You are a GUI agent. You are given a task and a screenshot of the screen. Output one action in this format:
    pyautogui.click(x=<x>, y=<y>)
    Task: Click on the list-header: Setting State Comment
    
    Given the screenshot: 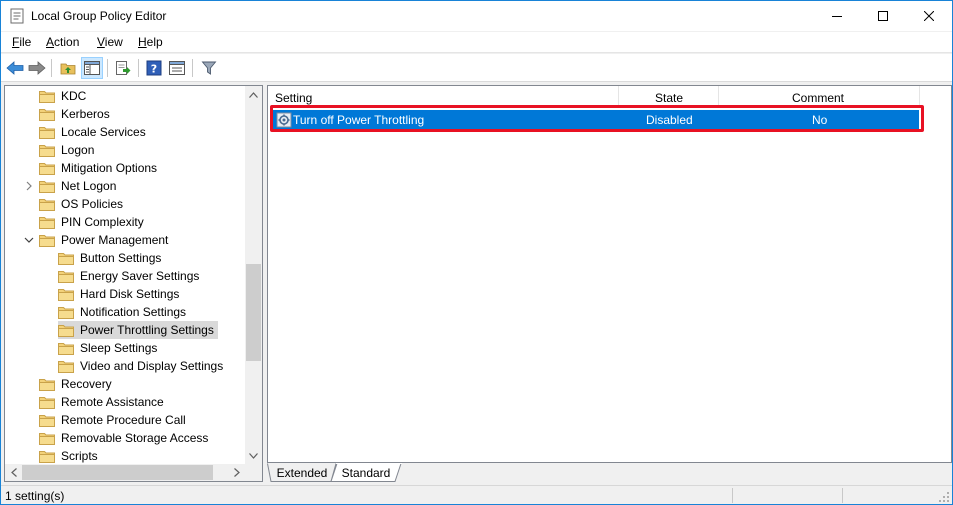 What is the action you would take?
    pyautogui.click(x=609, y=96)
    